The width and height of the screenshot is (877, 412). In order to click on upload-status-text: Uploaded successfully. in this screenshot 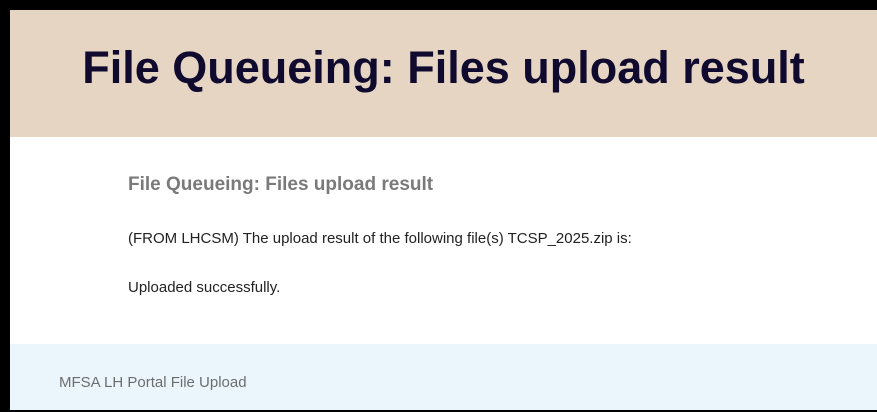, I will do `click(204, 287)`.